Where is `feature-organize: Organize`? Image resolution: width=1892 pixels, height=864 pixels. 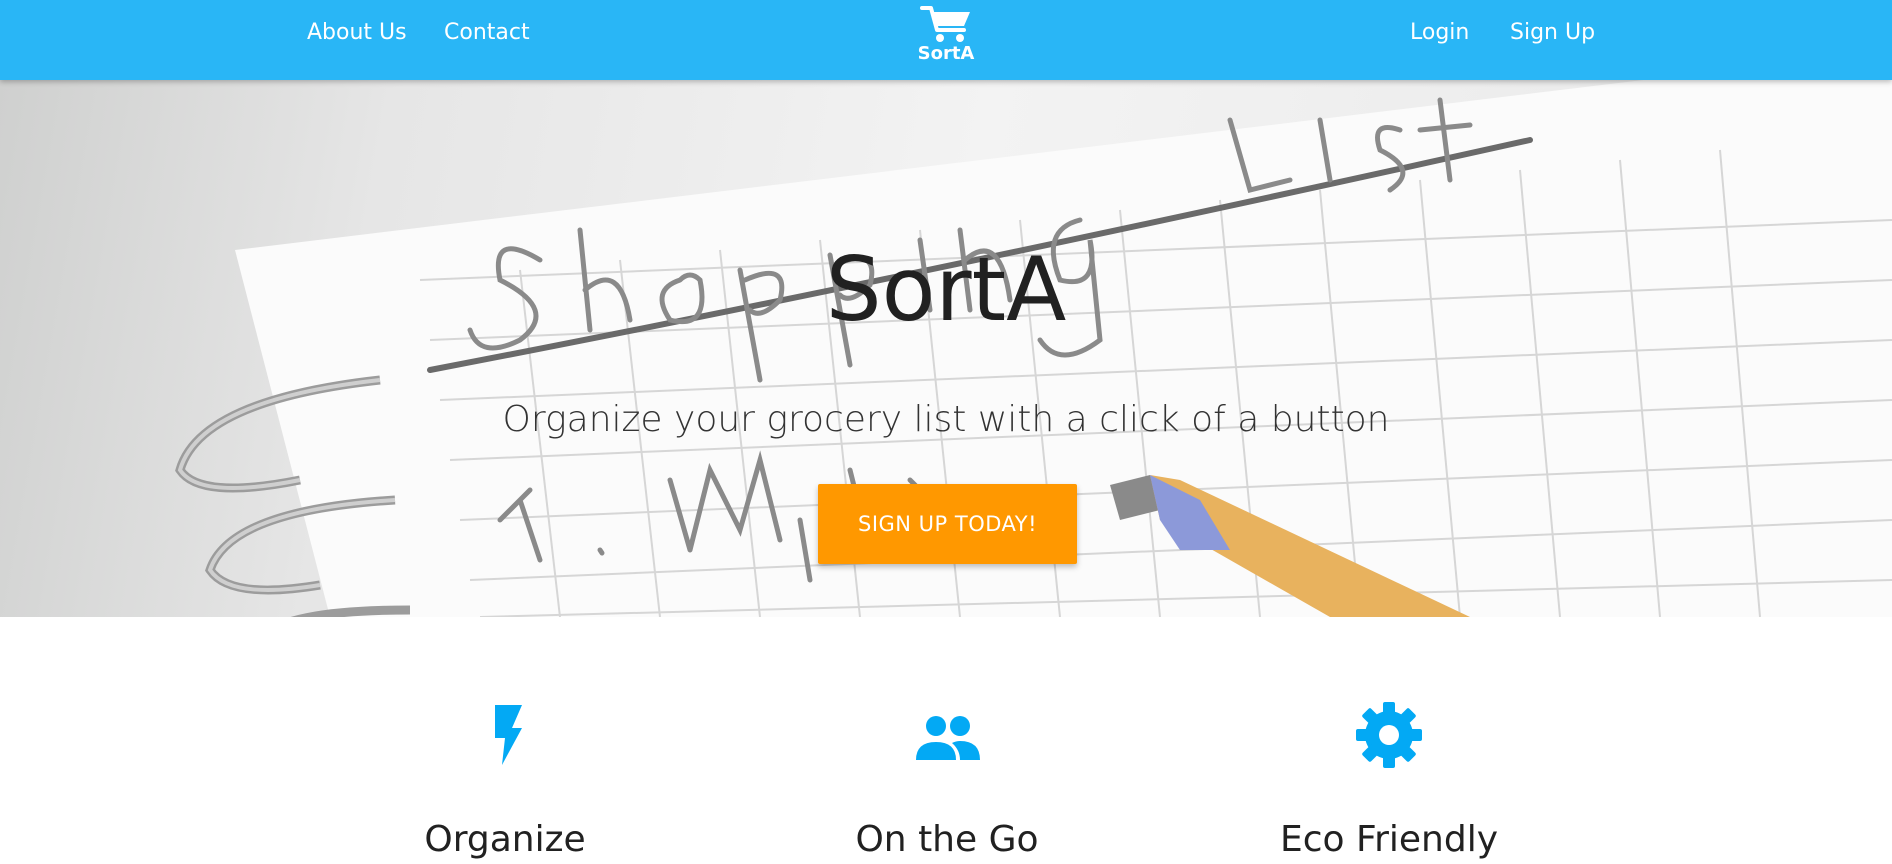
feature-organize: Organize is located at coordinates (505, 782).